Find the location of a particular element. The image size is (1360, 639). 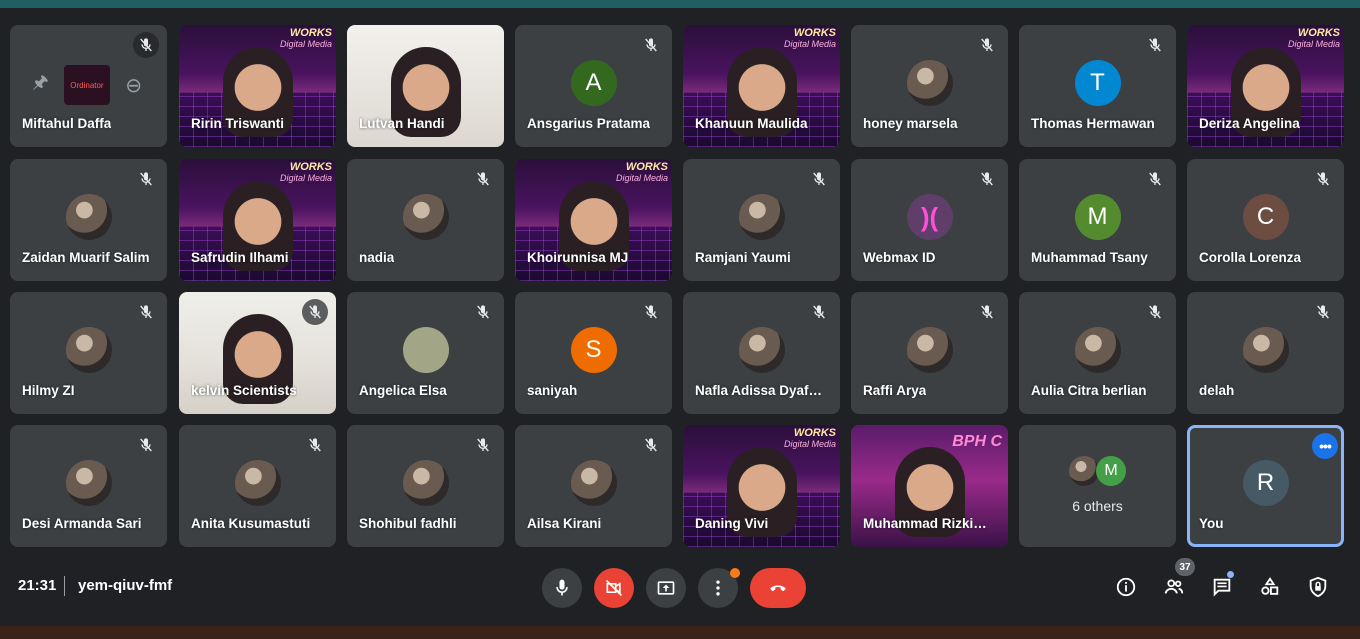

participant-name: Ramjani Yaumi is located at coordinates (743, 257).